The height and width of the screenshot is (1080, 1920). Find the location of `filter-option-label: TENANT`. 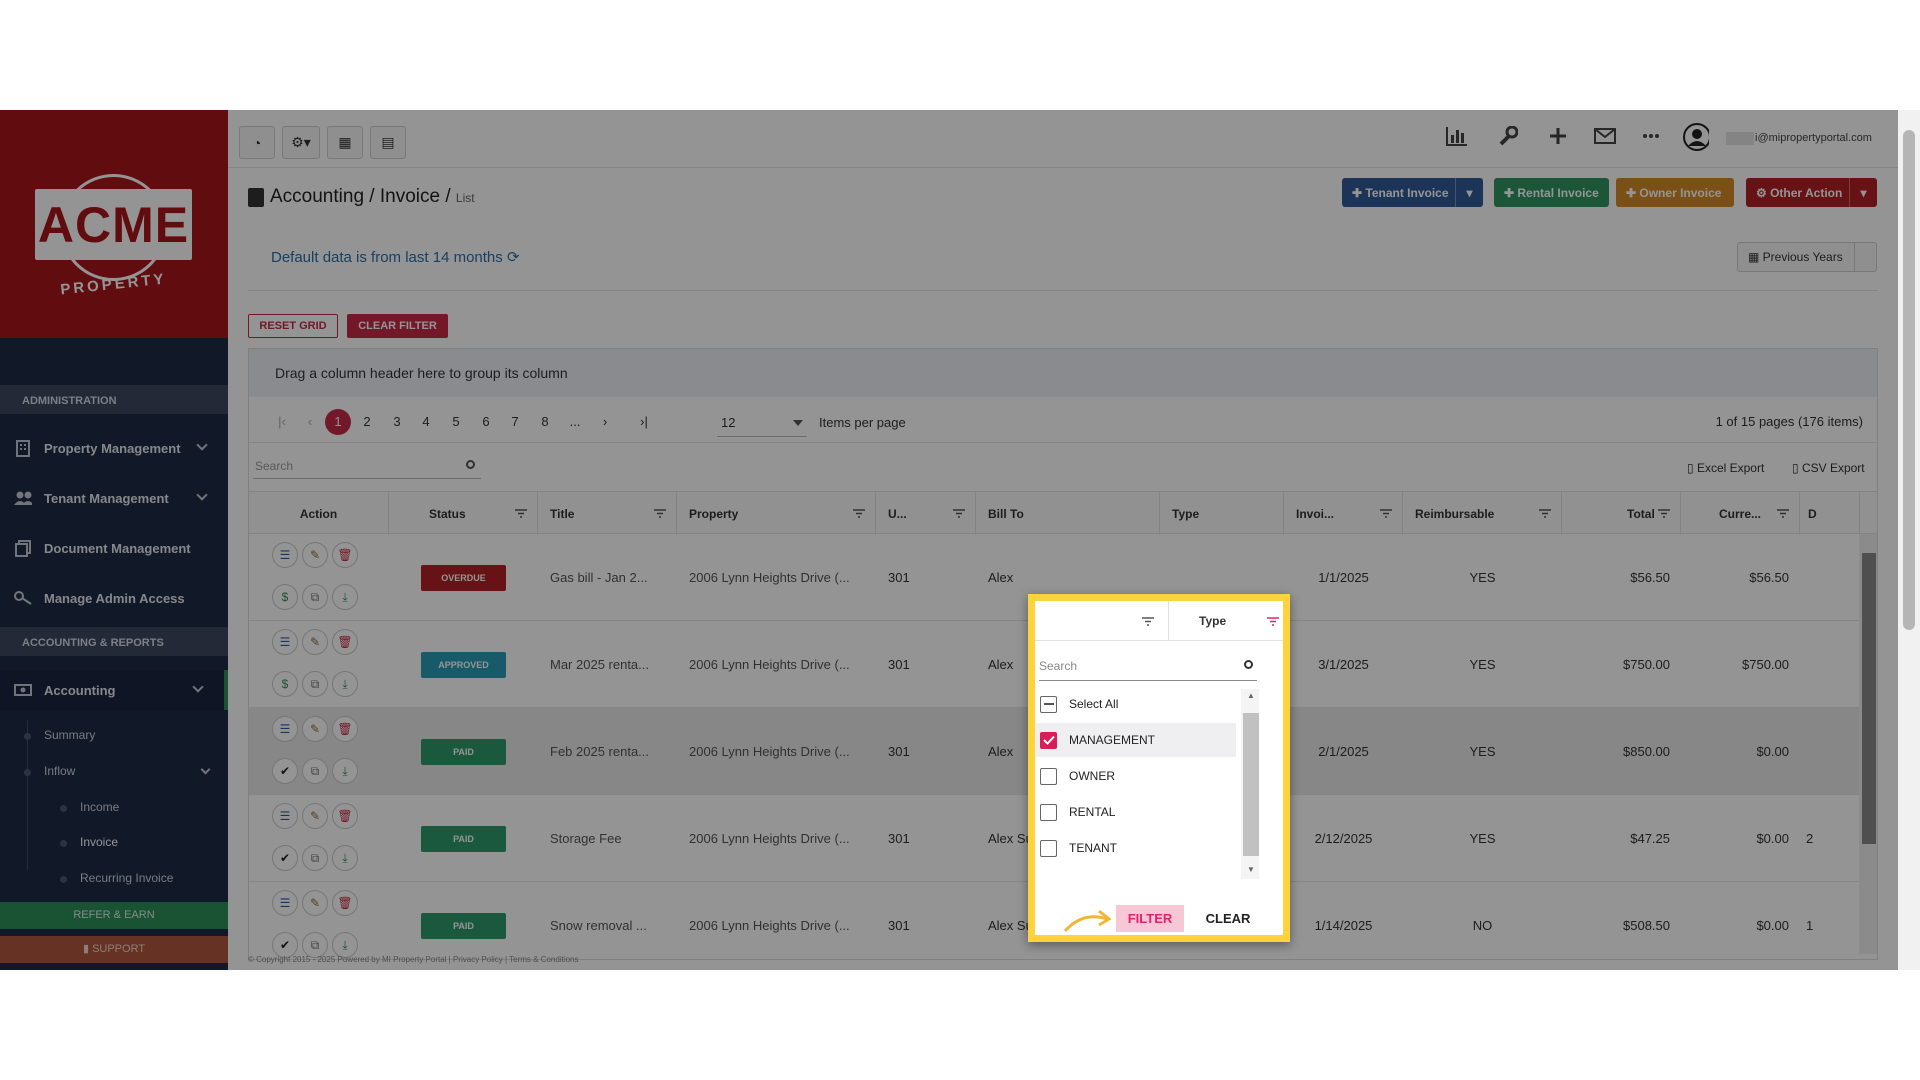

filter-option-label: TENANT is located at coordinates (1093, 848).